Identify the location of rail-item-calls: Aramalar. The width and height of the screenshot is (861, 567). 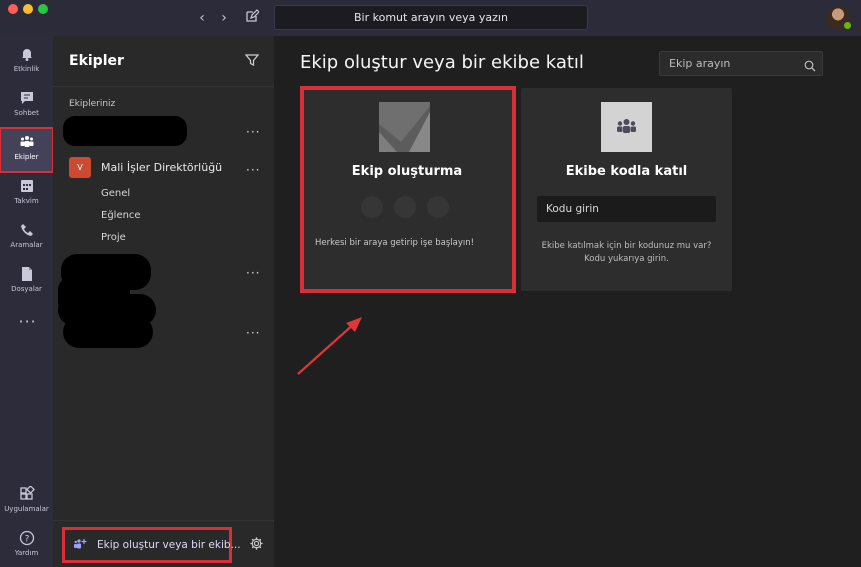
(26, 238).